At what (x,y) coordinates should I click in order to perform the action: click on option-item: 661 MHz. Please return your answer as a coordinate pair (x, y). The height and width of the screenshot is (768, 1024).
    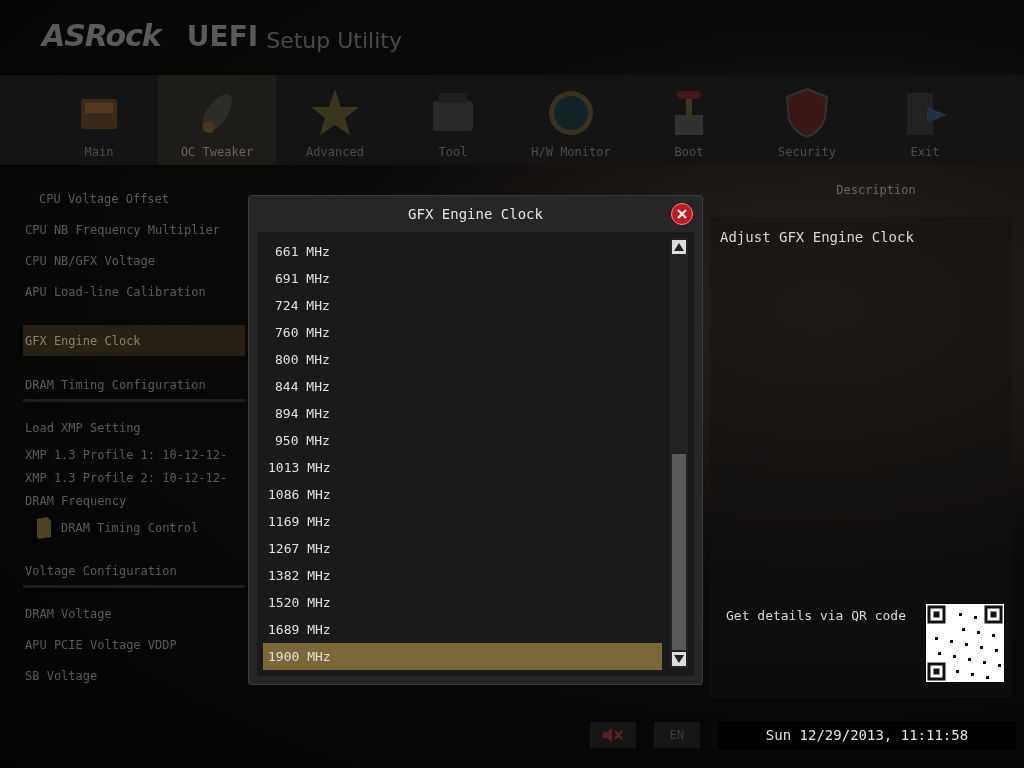
    Looking at the image, I should click on (462, 251).